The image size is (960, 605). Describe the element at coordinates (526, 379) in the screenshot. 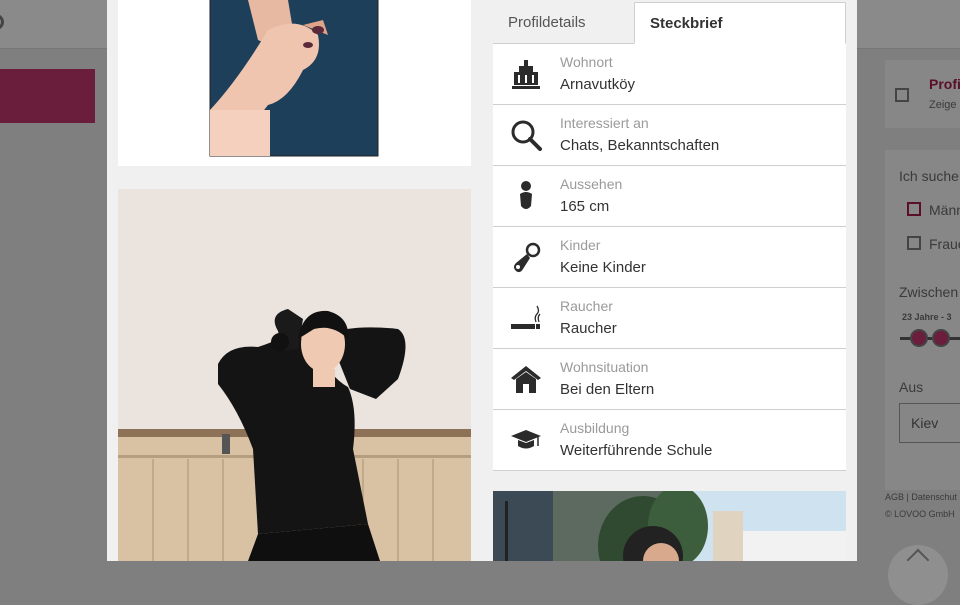

I see `house-icon` at that location.